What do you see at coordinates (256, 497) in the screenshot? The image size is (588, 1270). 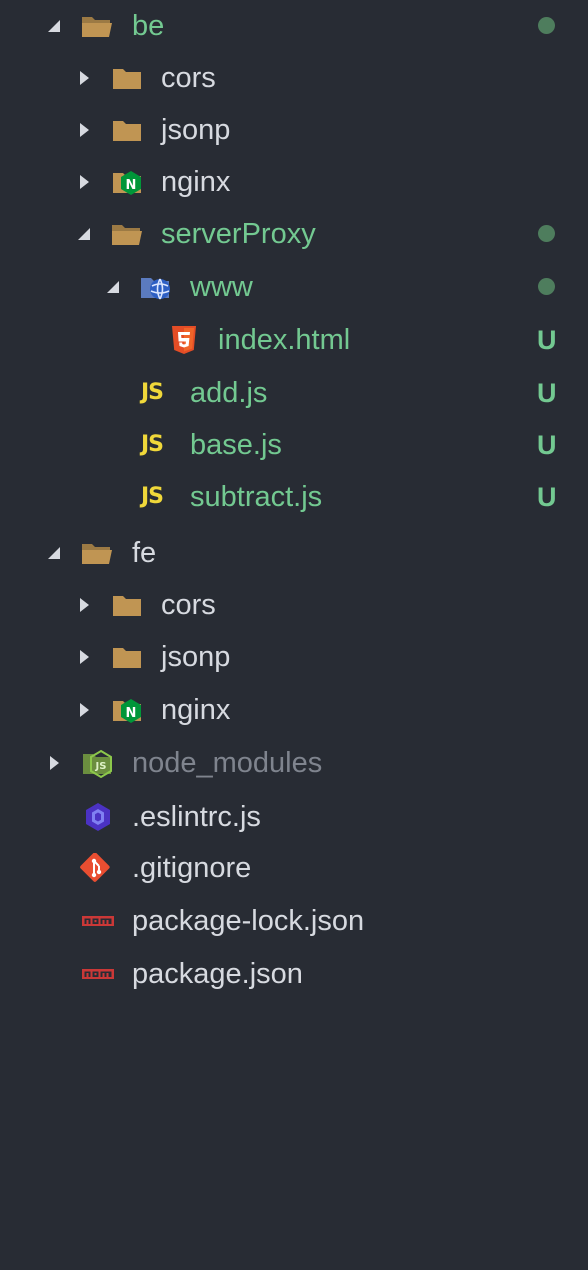 I see `tree-item-label: subtract.js` at bounding box center [256, 497].